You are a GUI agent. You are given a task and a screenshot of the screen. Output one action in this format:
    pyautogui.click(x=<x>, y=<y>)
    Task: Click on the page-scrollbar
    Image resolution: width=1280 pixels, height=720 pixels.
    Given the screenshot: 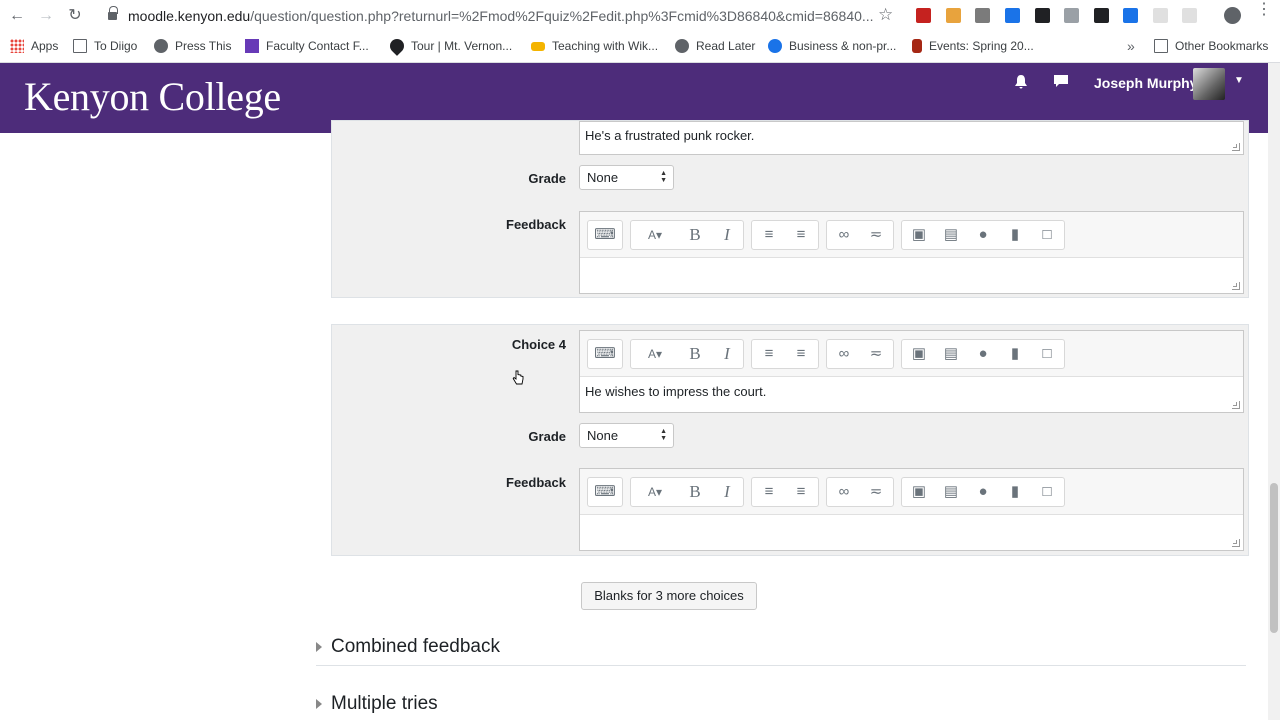 What is the action you would take?
    pyautogui.click(x=1274, y=391)
    